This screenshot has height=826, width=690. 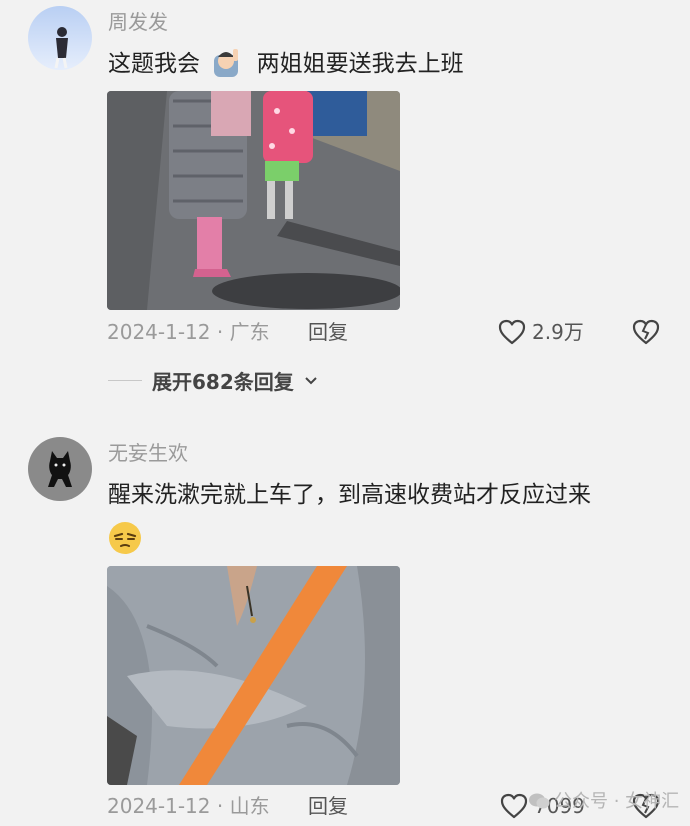 What do you see at coordinates (125, 380) in the screenshot?
I see `divider-line` at bounding box center [125, 380].